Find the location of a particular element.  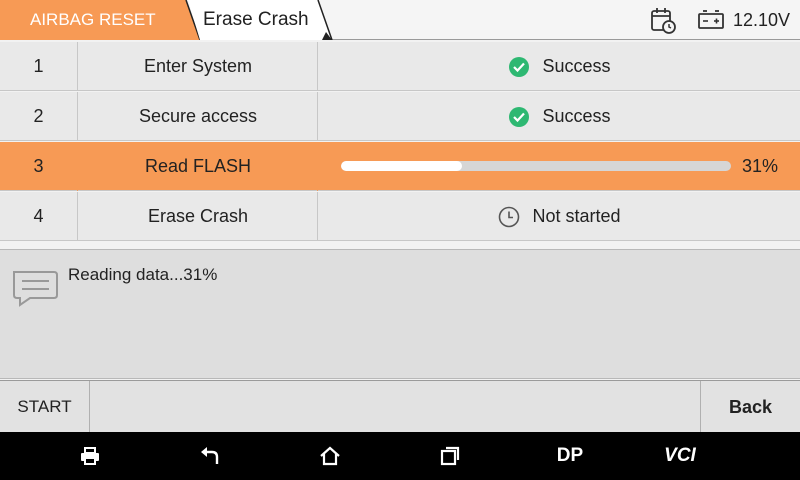

dp-label: DP is located at coordinates (570, 455).